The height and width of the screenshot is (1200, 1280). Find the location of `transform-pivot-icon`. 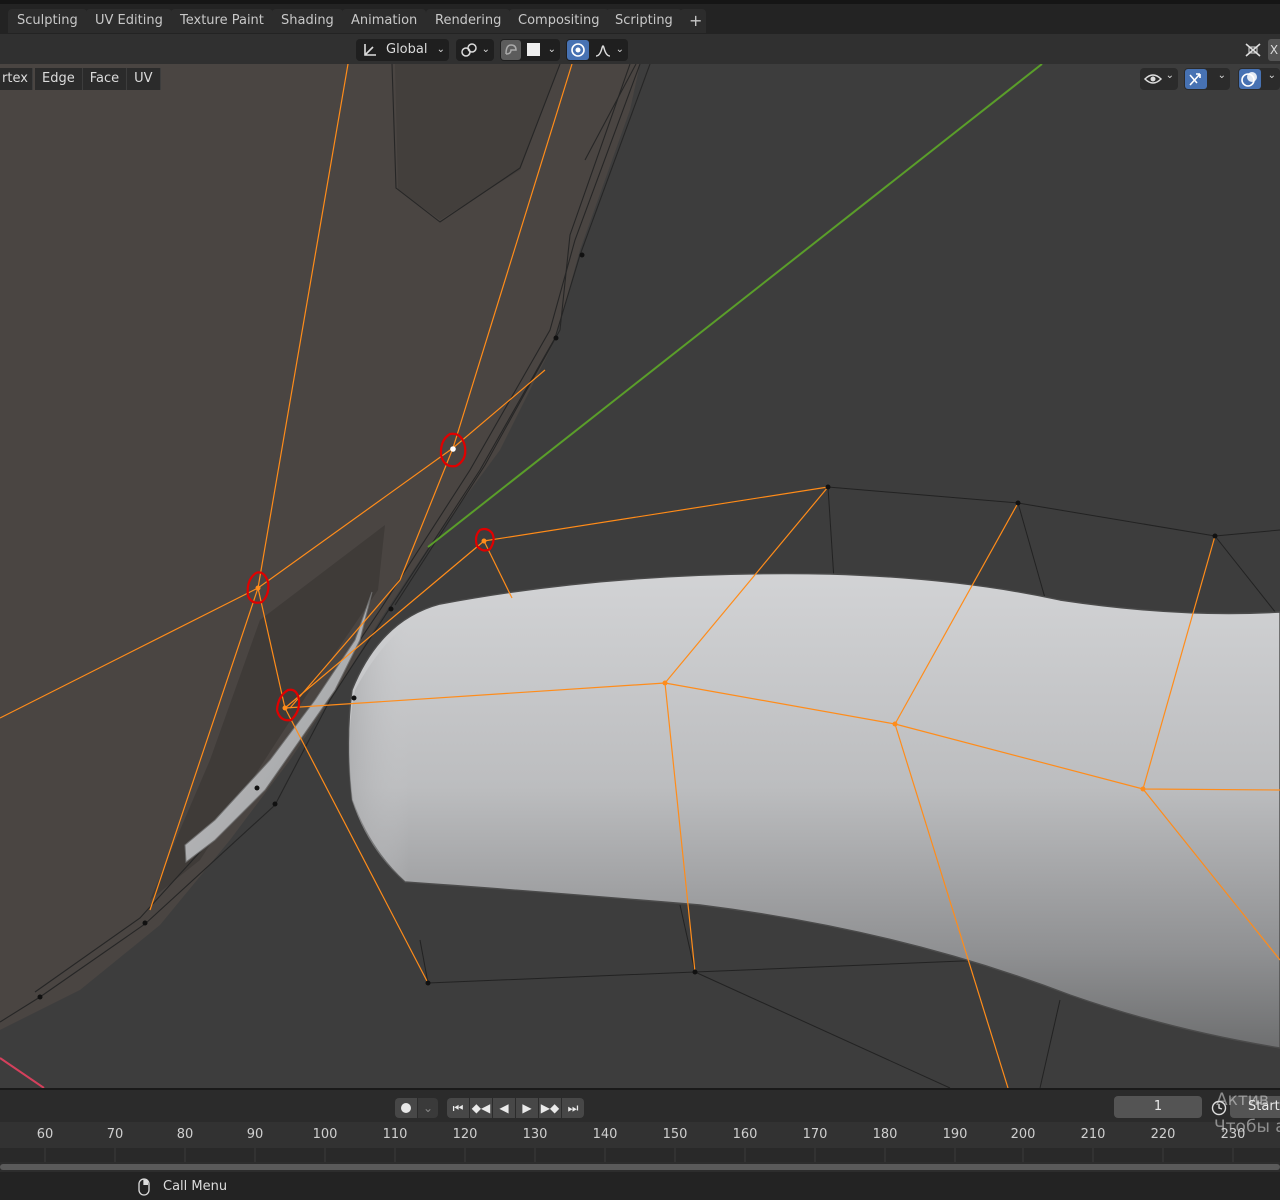

transform-pivot-icon is located at coordinates (370, 50).